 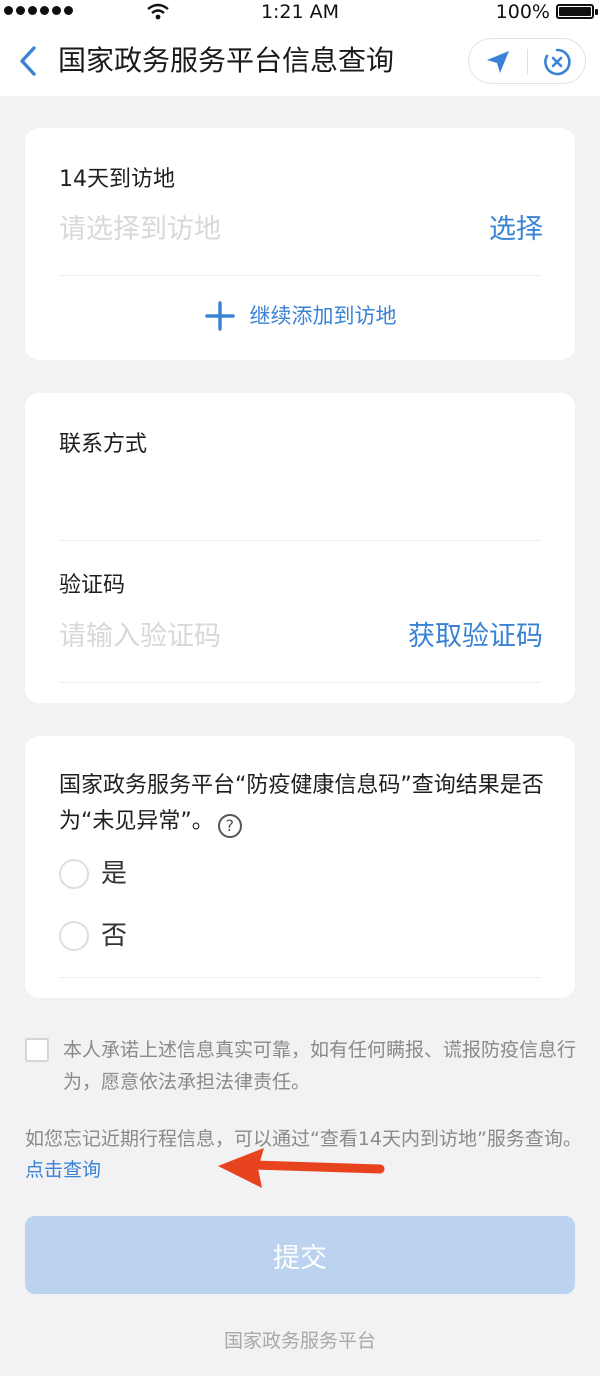 What do you see at coordinates (209, 637) in the screenshot?
I see `code-input` at bounding box center [209, 637].